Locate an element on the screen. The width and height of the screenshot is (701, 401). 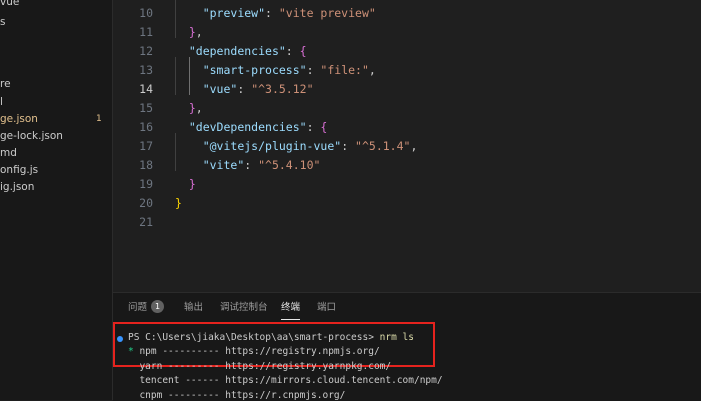
code-token: "vite" is located at coordinates (224, 165).